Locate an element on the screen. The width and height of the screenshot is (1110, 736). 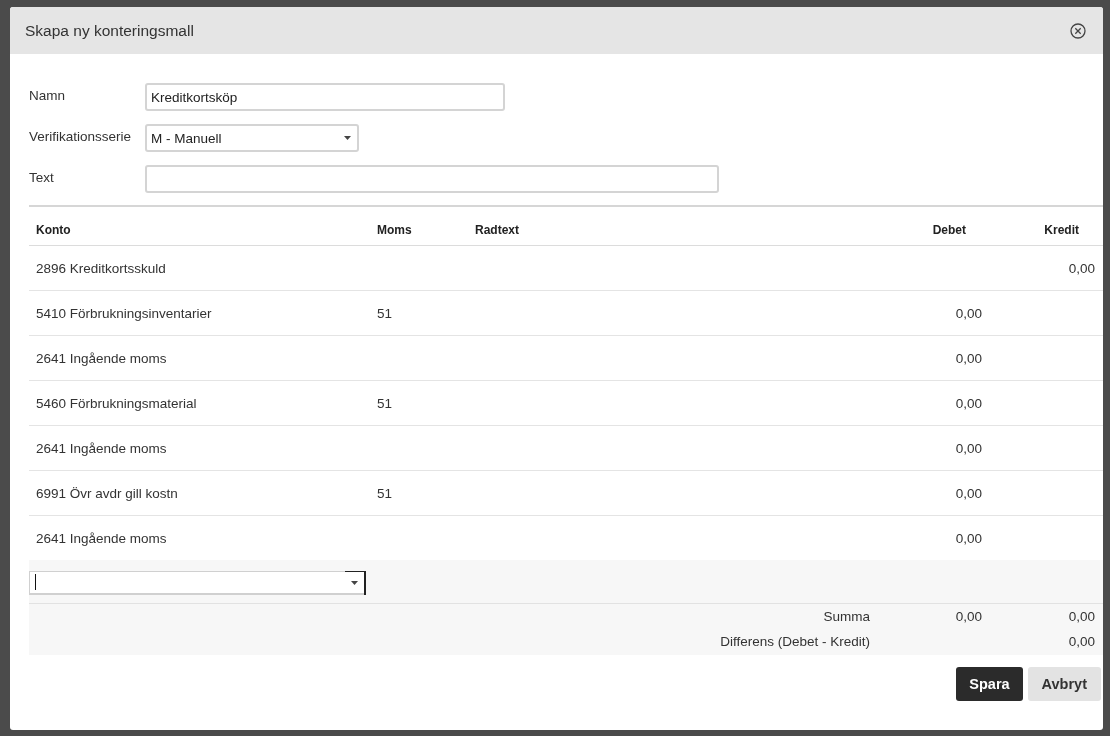
text-cursor-icon is located at coordinates (35, 582).